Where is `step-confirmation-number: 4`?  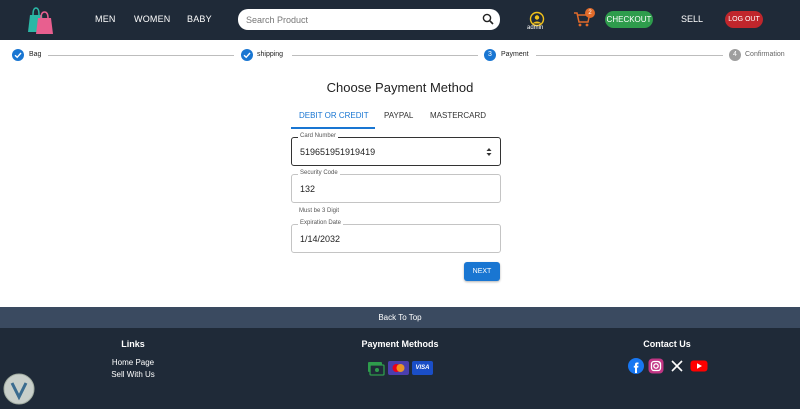
step-confirmation-number: 4 is located at coordinates (735, 55).